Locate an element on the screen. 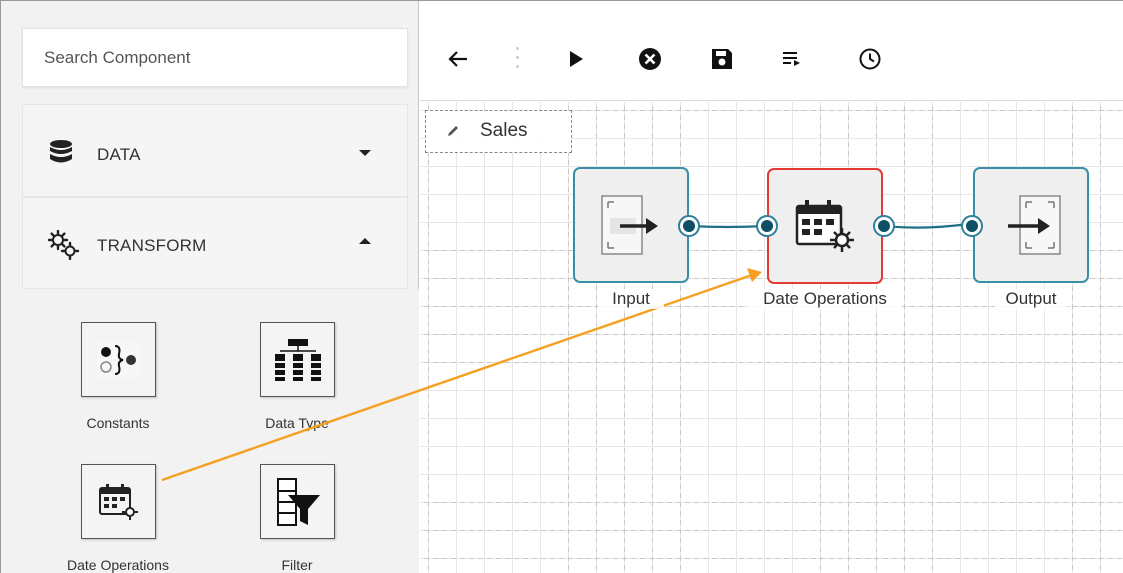 The image size is (1123, 573). close-circle-icon is located at coordinates (650, 59).